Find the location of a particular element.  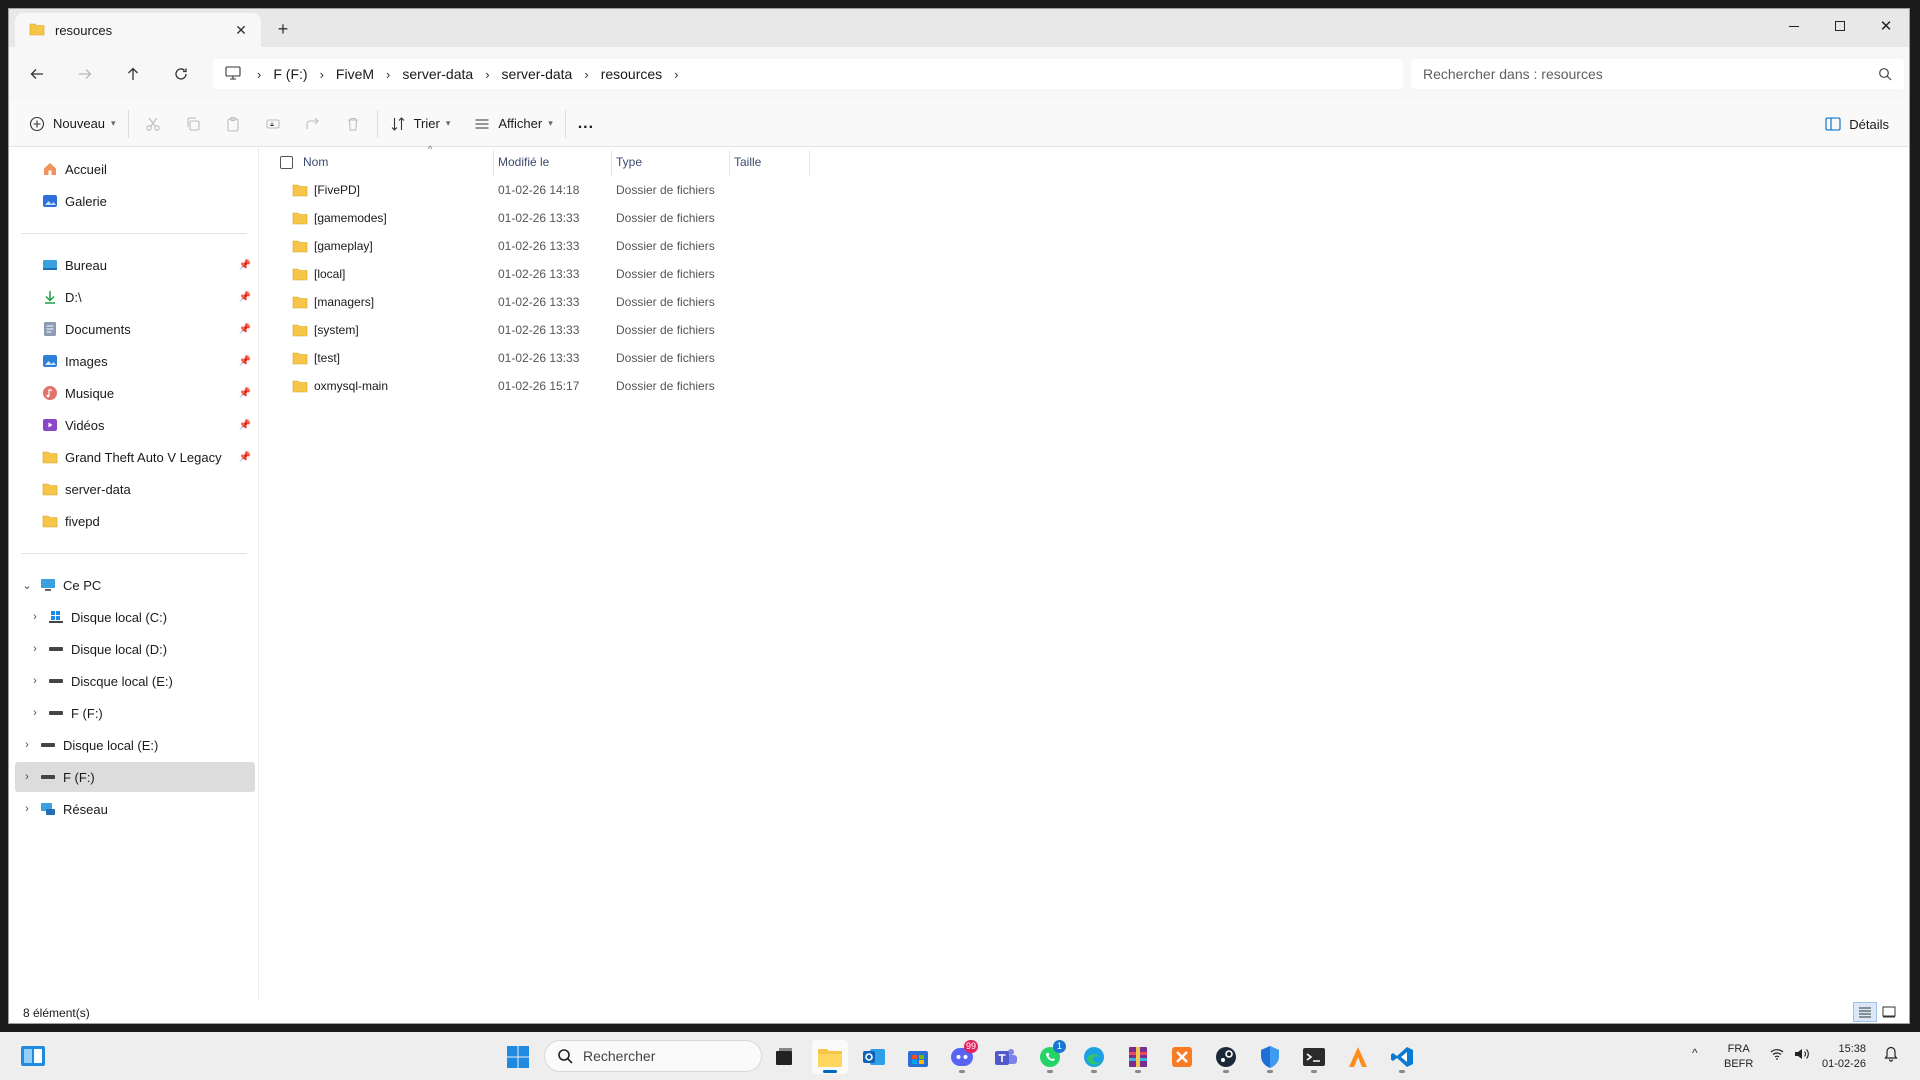

taskbar-task-view is located at coordinates (784, 1057).